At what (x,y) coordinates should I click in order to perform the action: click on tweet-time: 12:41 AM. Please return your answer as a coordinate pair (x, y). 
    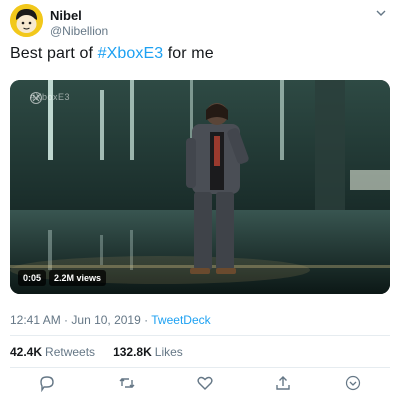
    Looking at the image, I should click on (35, 320).